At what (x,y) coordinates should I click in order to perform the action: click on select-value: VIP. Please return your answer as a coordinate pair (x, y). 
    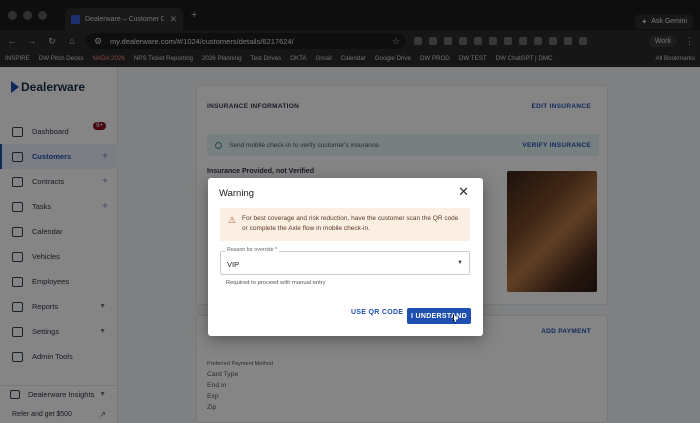
    Looking at the image, I should click on (233, 264).